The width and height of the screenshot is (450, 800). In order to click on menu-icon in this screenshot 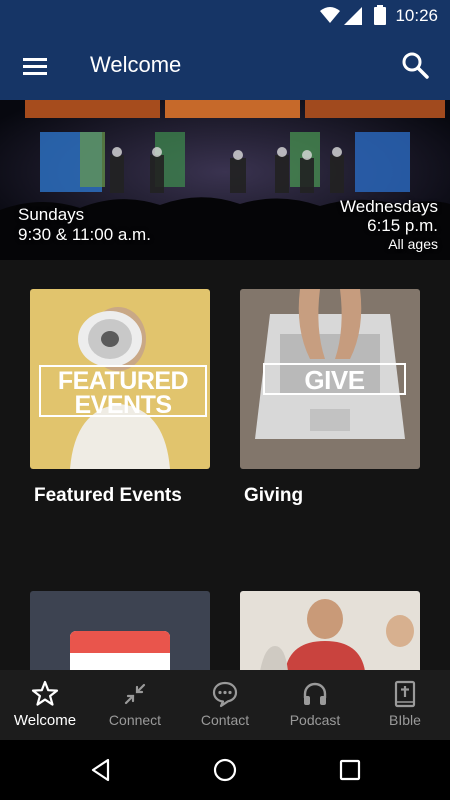, I will do `click(35, 66)`.